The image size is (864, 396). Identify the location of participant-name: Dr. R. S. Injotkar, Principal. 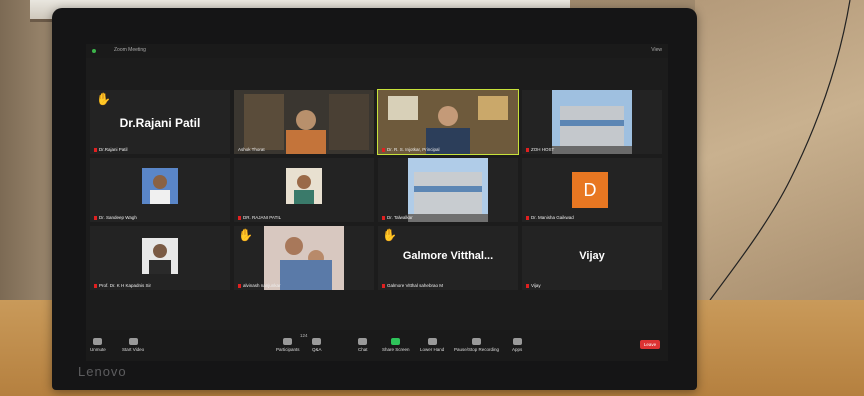
(411, 149).